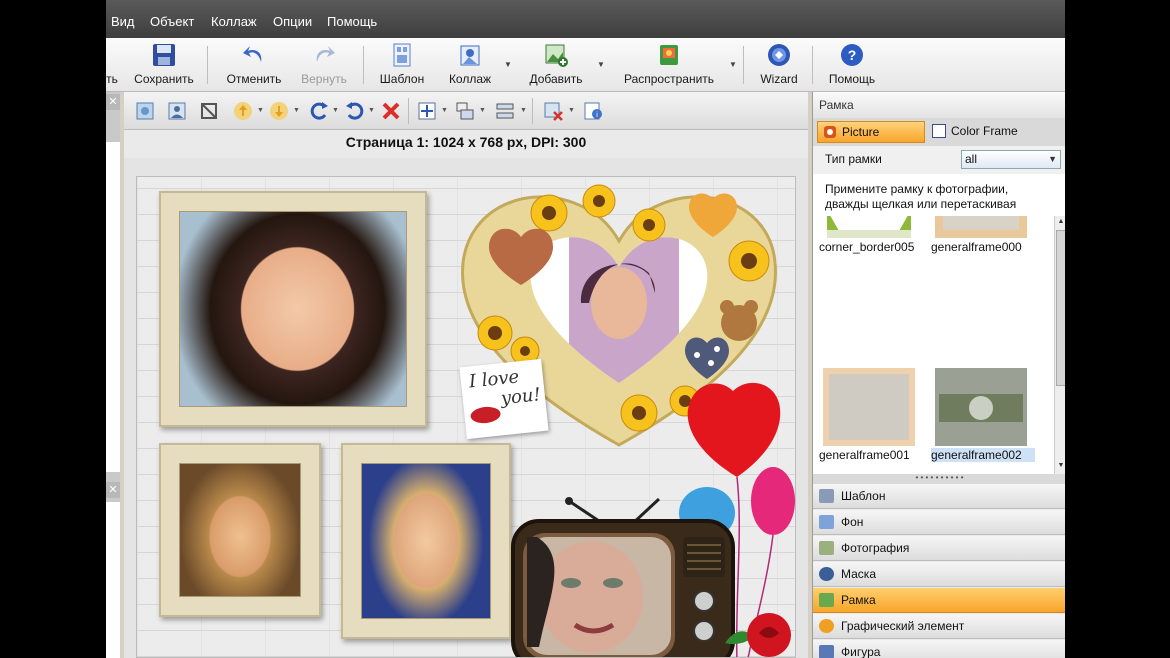 This screenshot has height=658, width=1170. I want to click on menu-help: Помощь, so click(352, 21).